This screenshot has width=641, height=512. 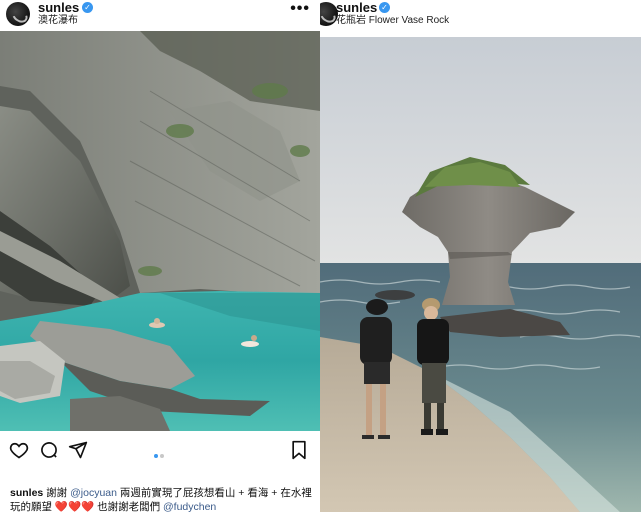 What do you see at coordinates (57, 493) in the screenshot?
I see `caption-text: 謝謝` at bounding box center [57, 493].